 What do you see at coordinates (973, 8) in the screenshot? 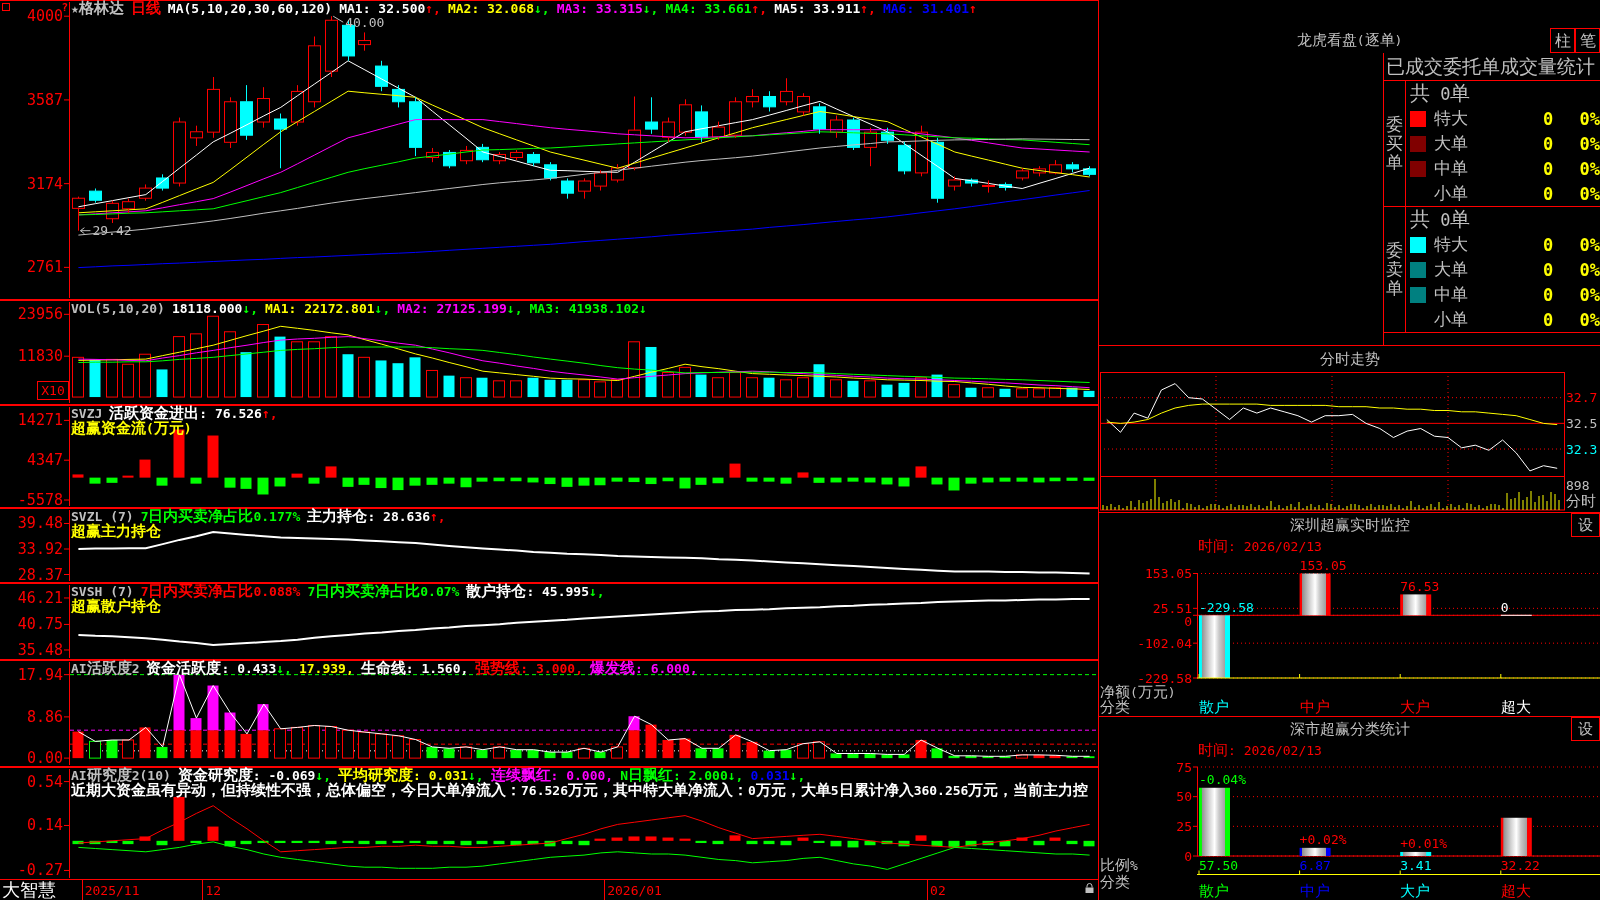
I see `trend-mark: ↑` at bounding box center [973, 8].